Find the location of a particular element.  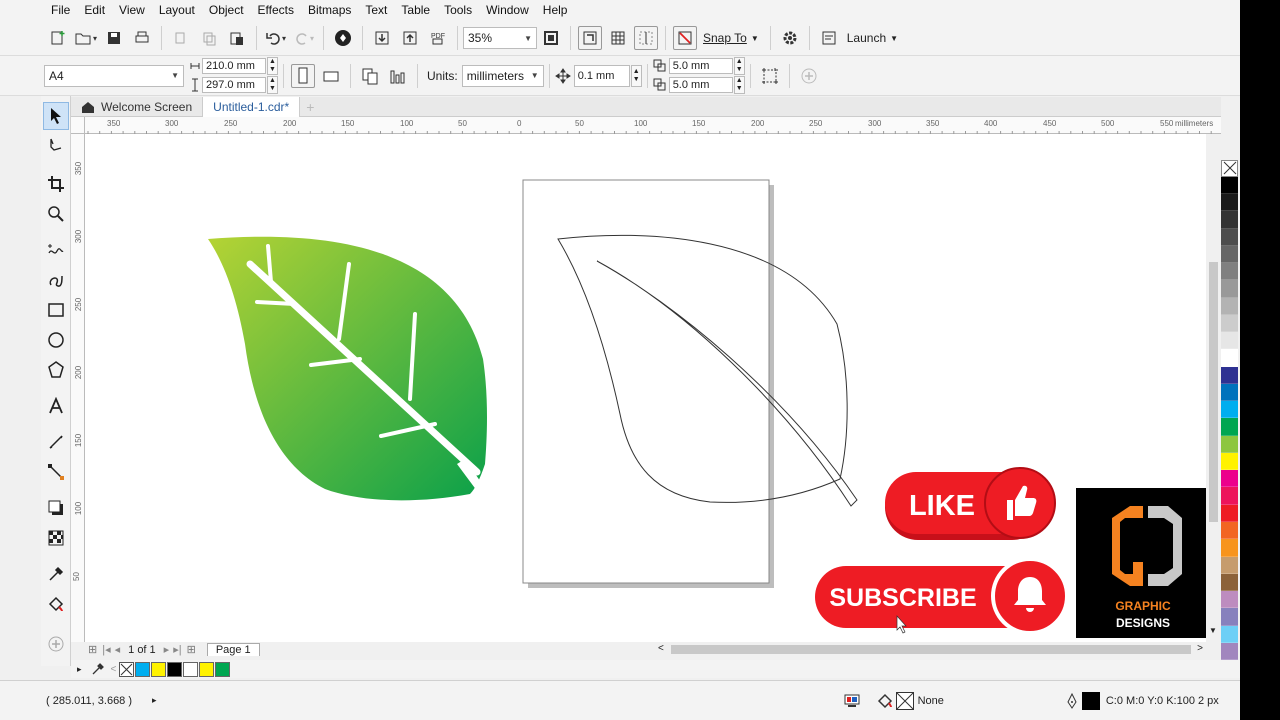

color-proof-icon is located at coordinates (852, 701).